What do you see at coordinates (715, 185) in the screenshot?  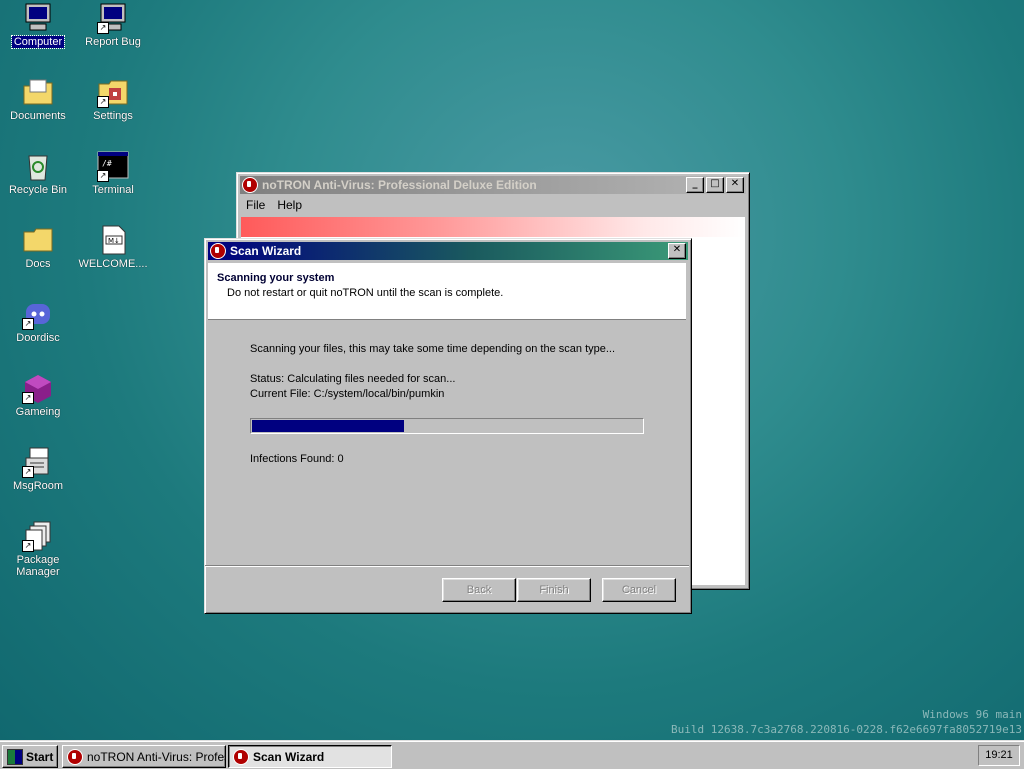 I see `maximize-button: □` at bounding box center [715, 185].